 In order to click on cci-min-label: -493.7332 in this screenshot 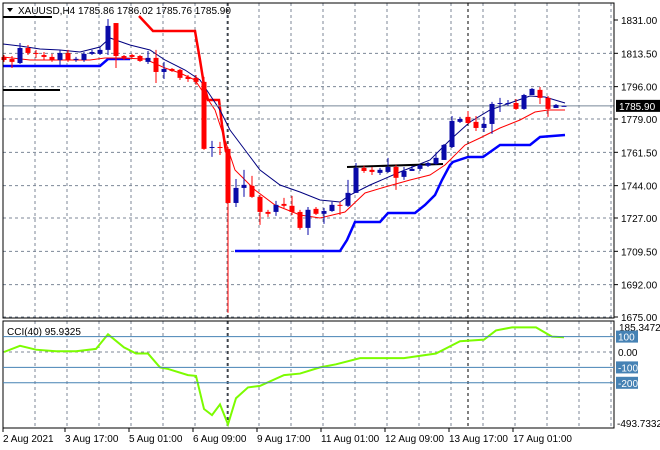, I will do `click(638, 424)`.